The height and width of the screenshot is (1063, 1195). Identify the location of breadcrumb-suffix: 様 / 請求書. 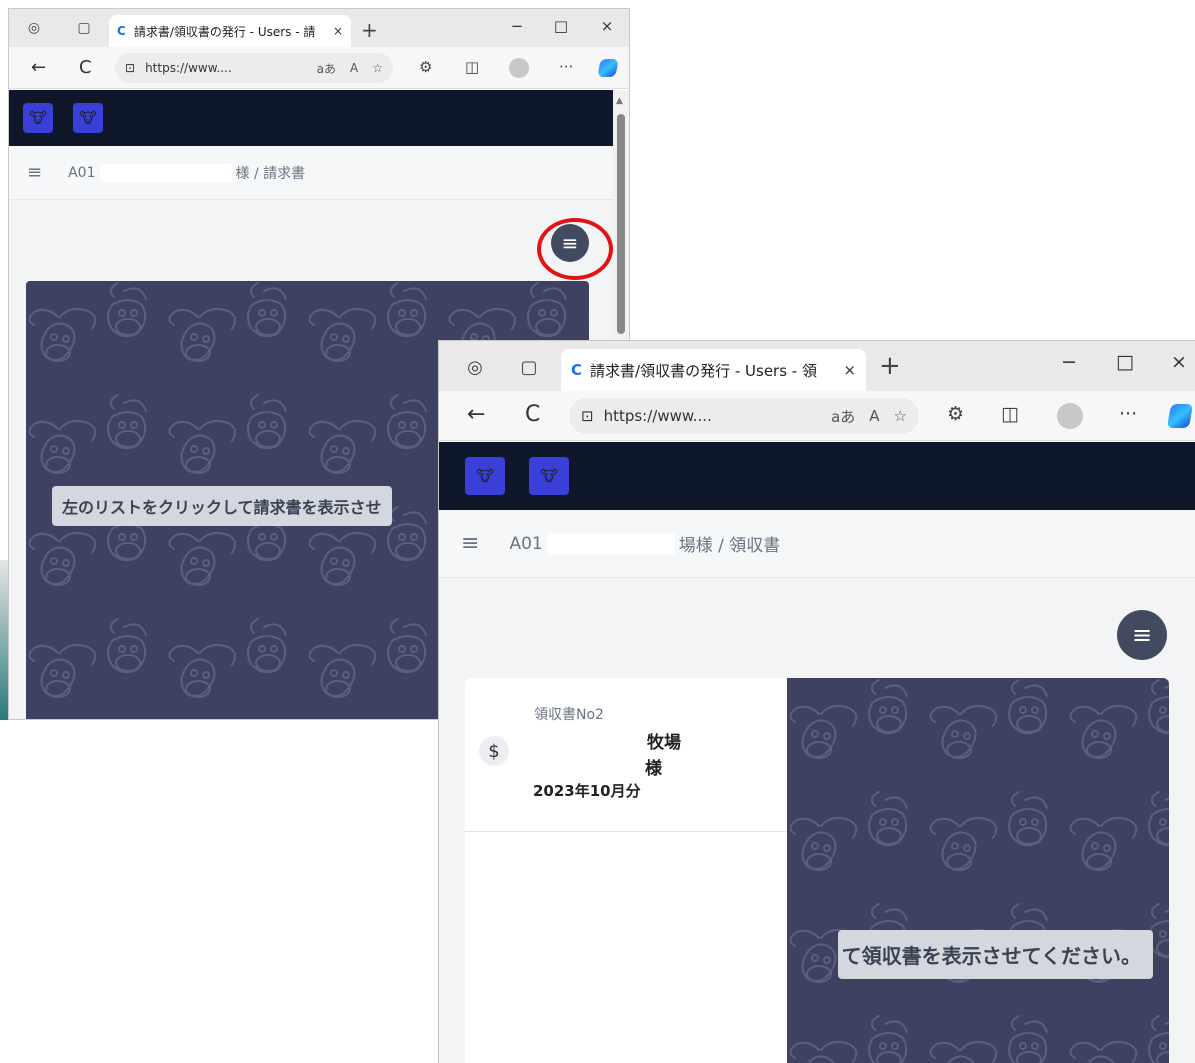
(270, 173).